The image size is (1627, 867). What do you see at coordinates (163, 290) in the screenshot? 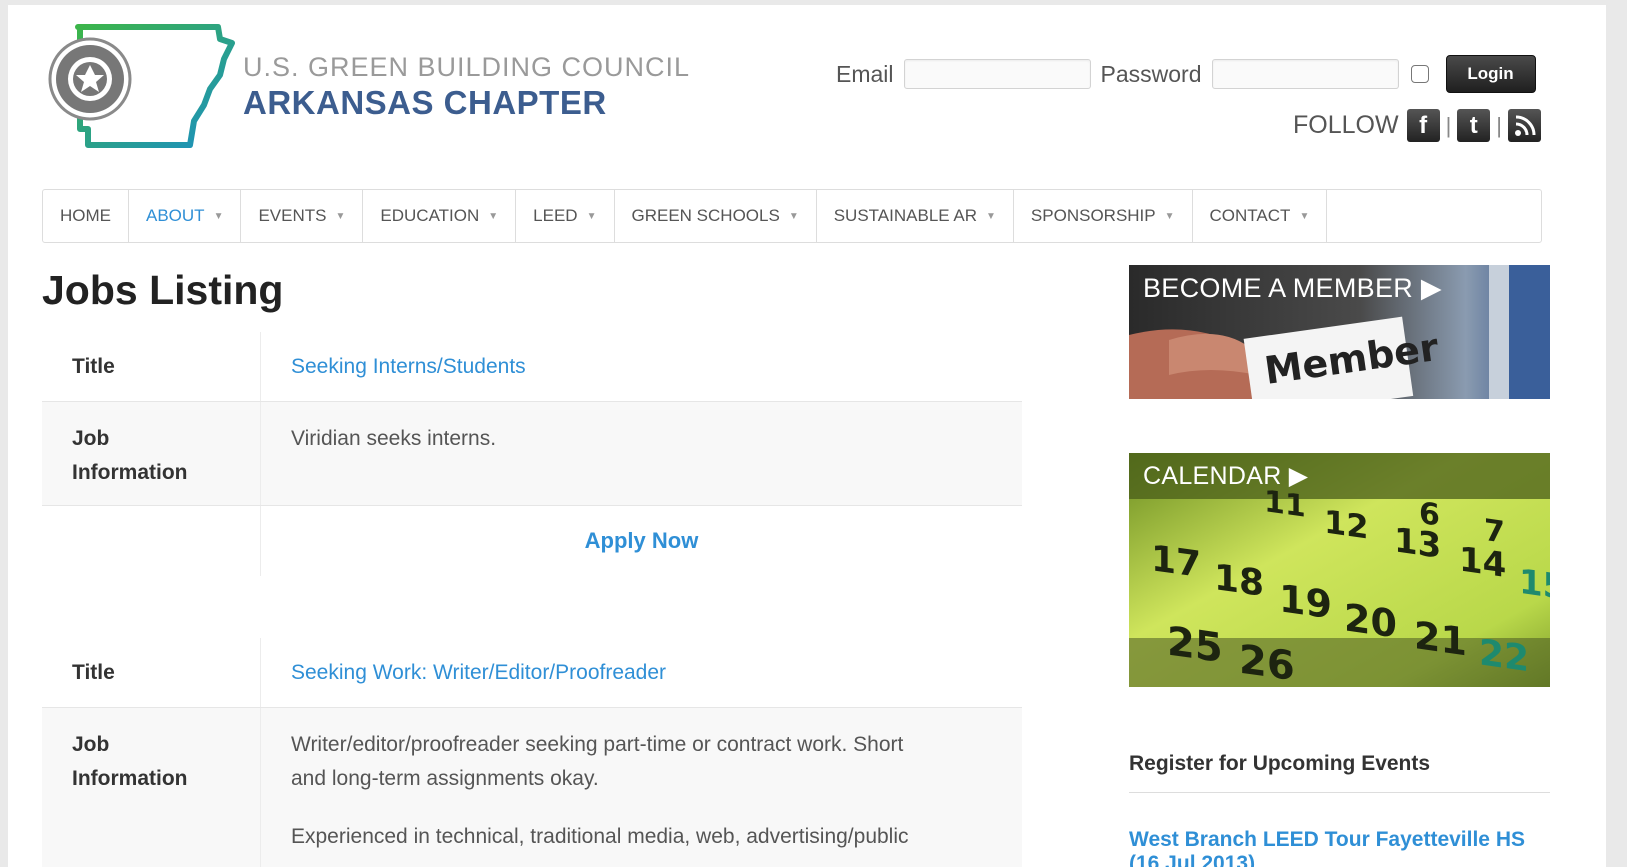
I see `page-title: Jobs Listing` at bounding box center [163, 290].